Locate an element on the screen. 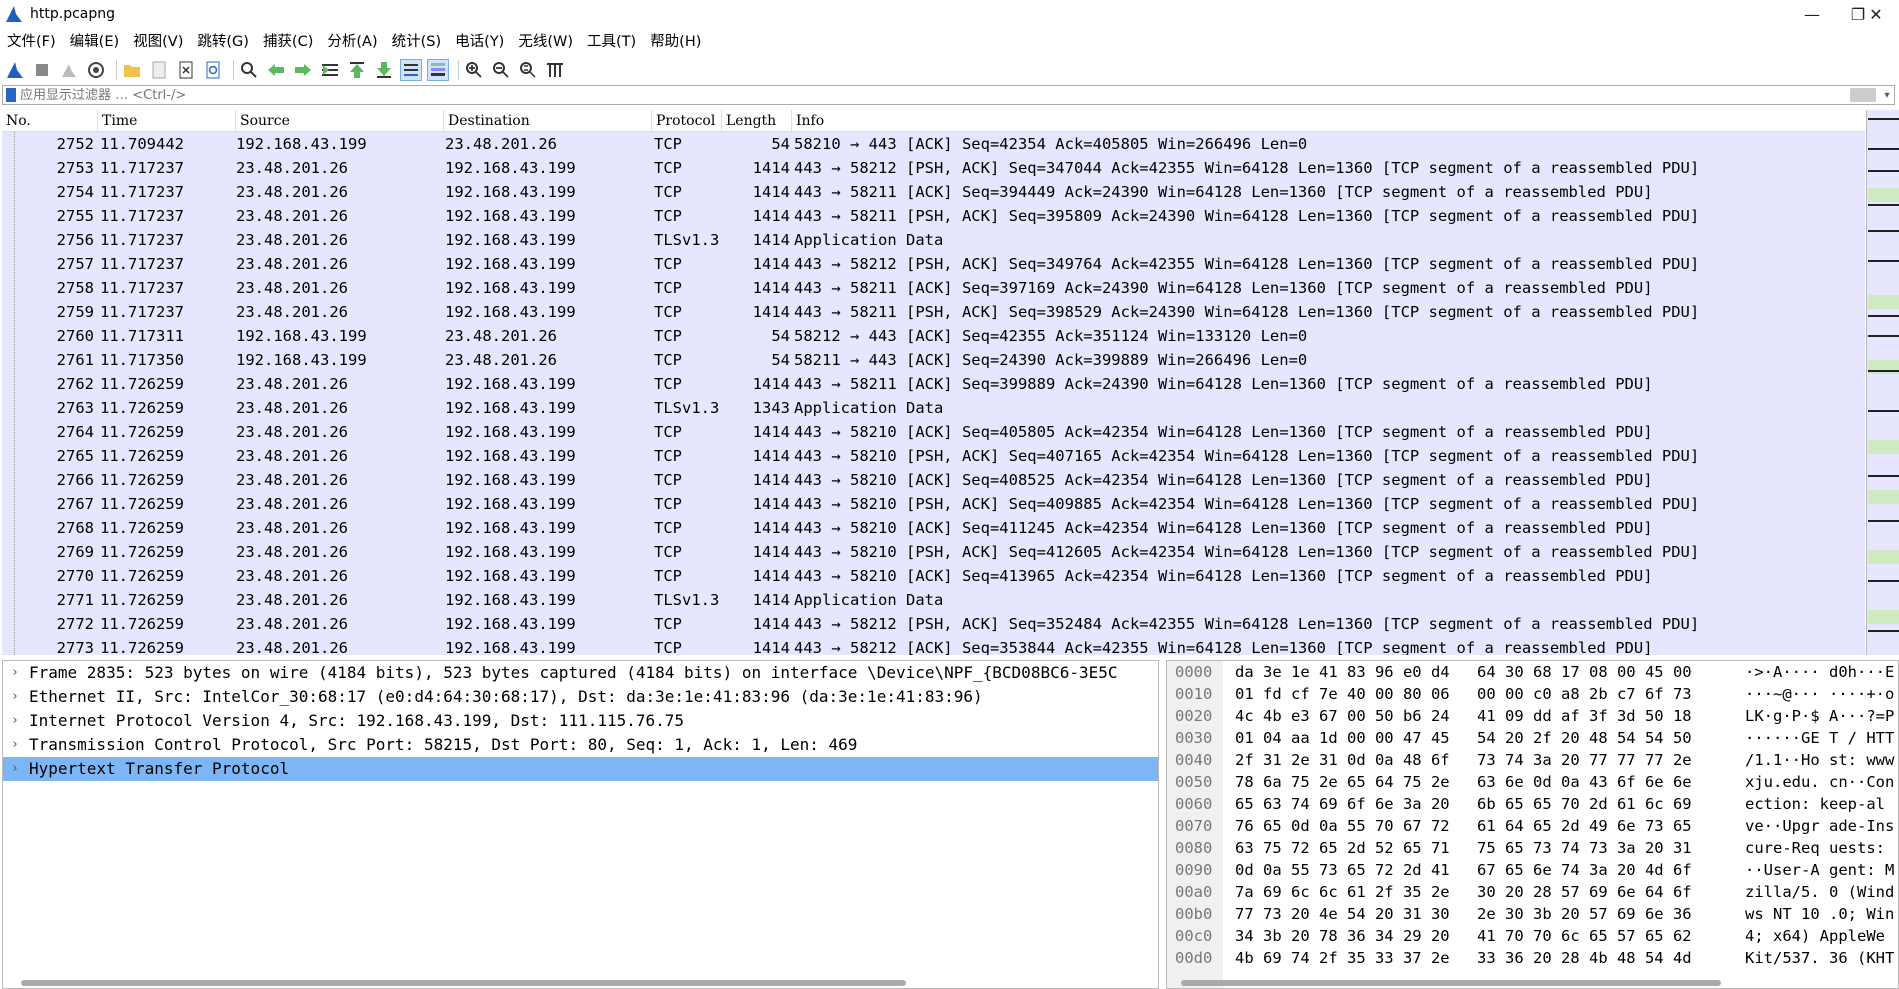 The image size is (1899, 989). menu-tools: 工具(T) is located at coordinates (611, 42).